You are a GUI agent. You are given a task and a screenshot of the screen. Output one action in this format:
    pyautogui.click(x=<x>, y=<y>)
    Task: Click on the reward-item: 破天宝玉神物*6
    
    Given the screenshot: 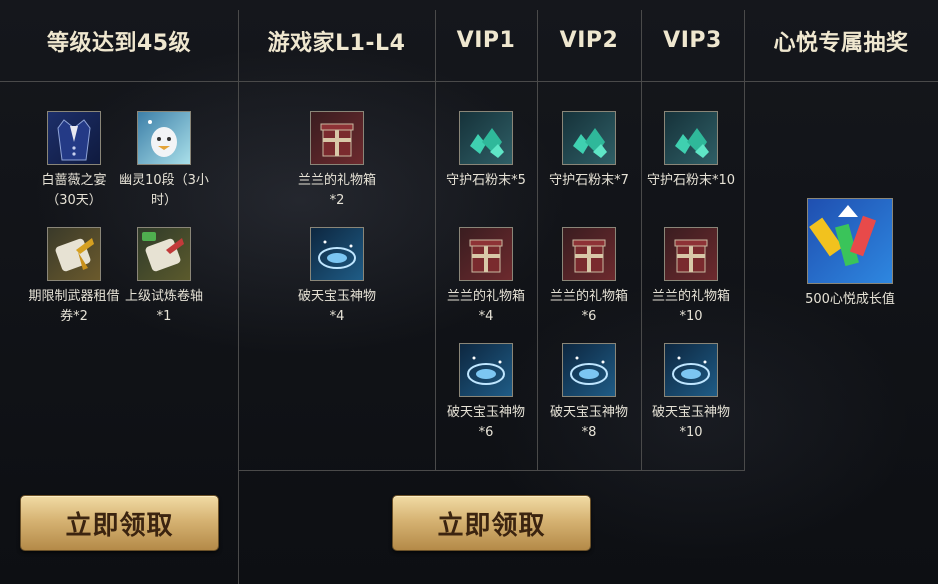 What is the action you would take?
    pyautogui.click(x=486, y=393)
    